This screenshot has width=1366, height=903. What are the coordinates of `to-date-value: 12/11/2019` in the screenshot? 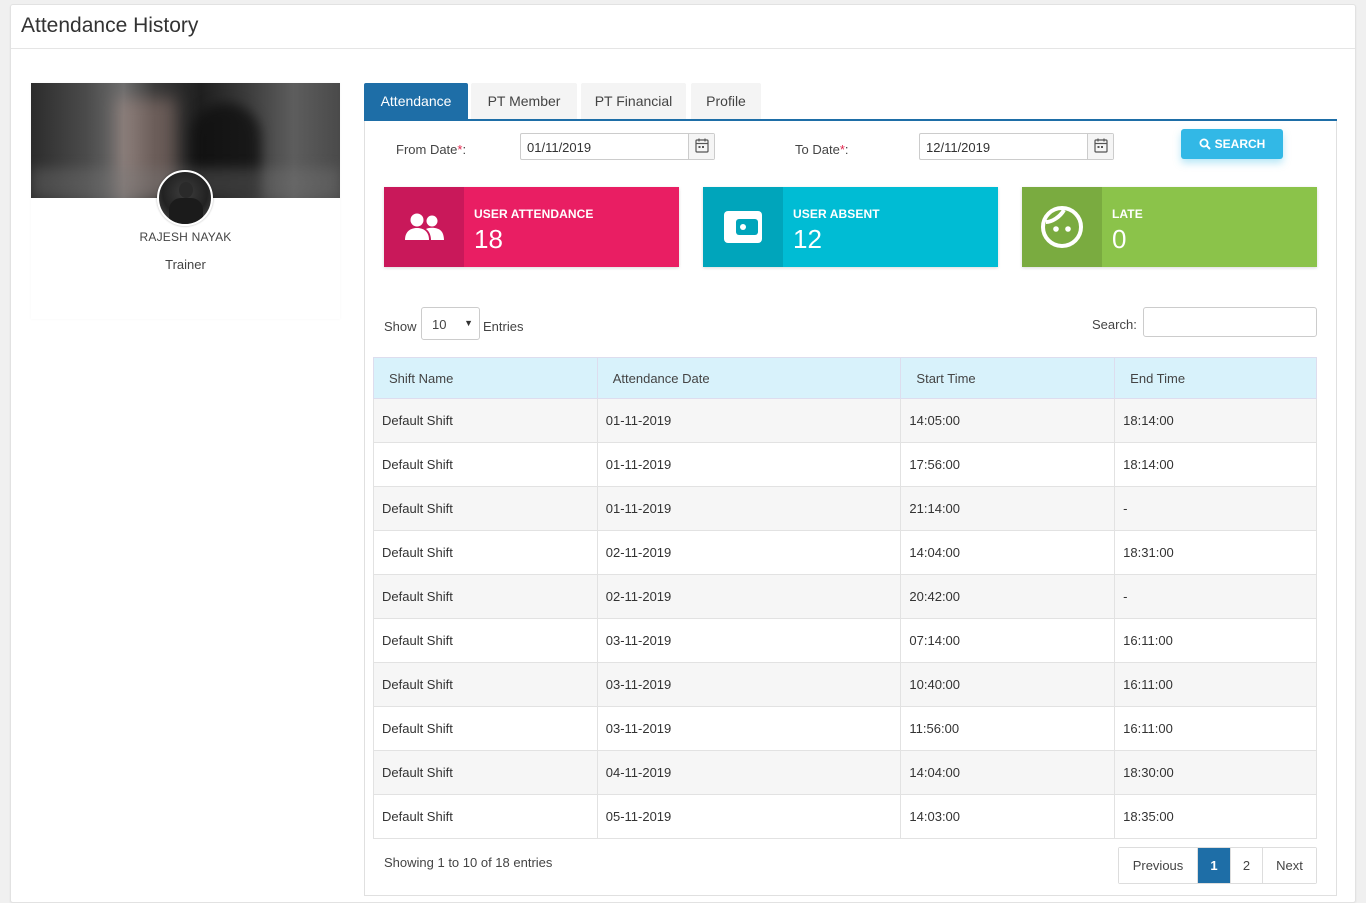 It's located at (958, 147).